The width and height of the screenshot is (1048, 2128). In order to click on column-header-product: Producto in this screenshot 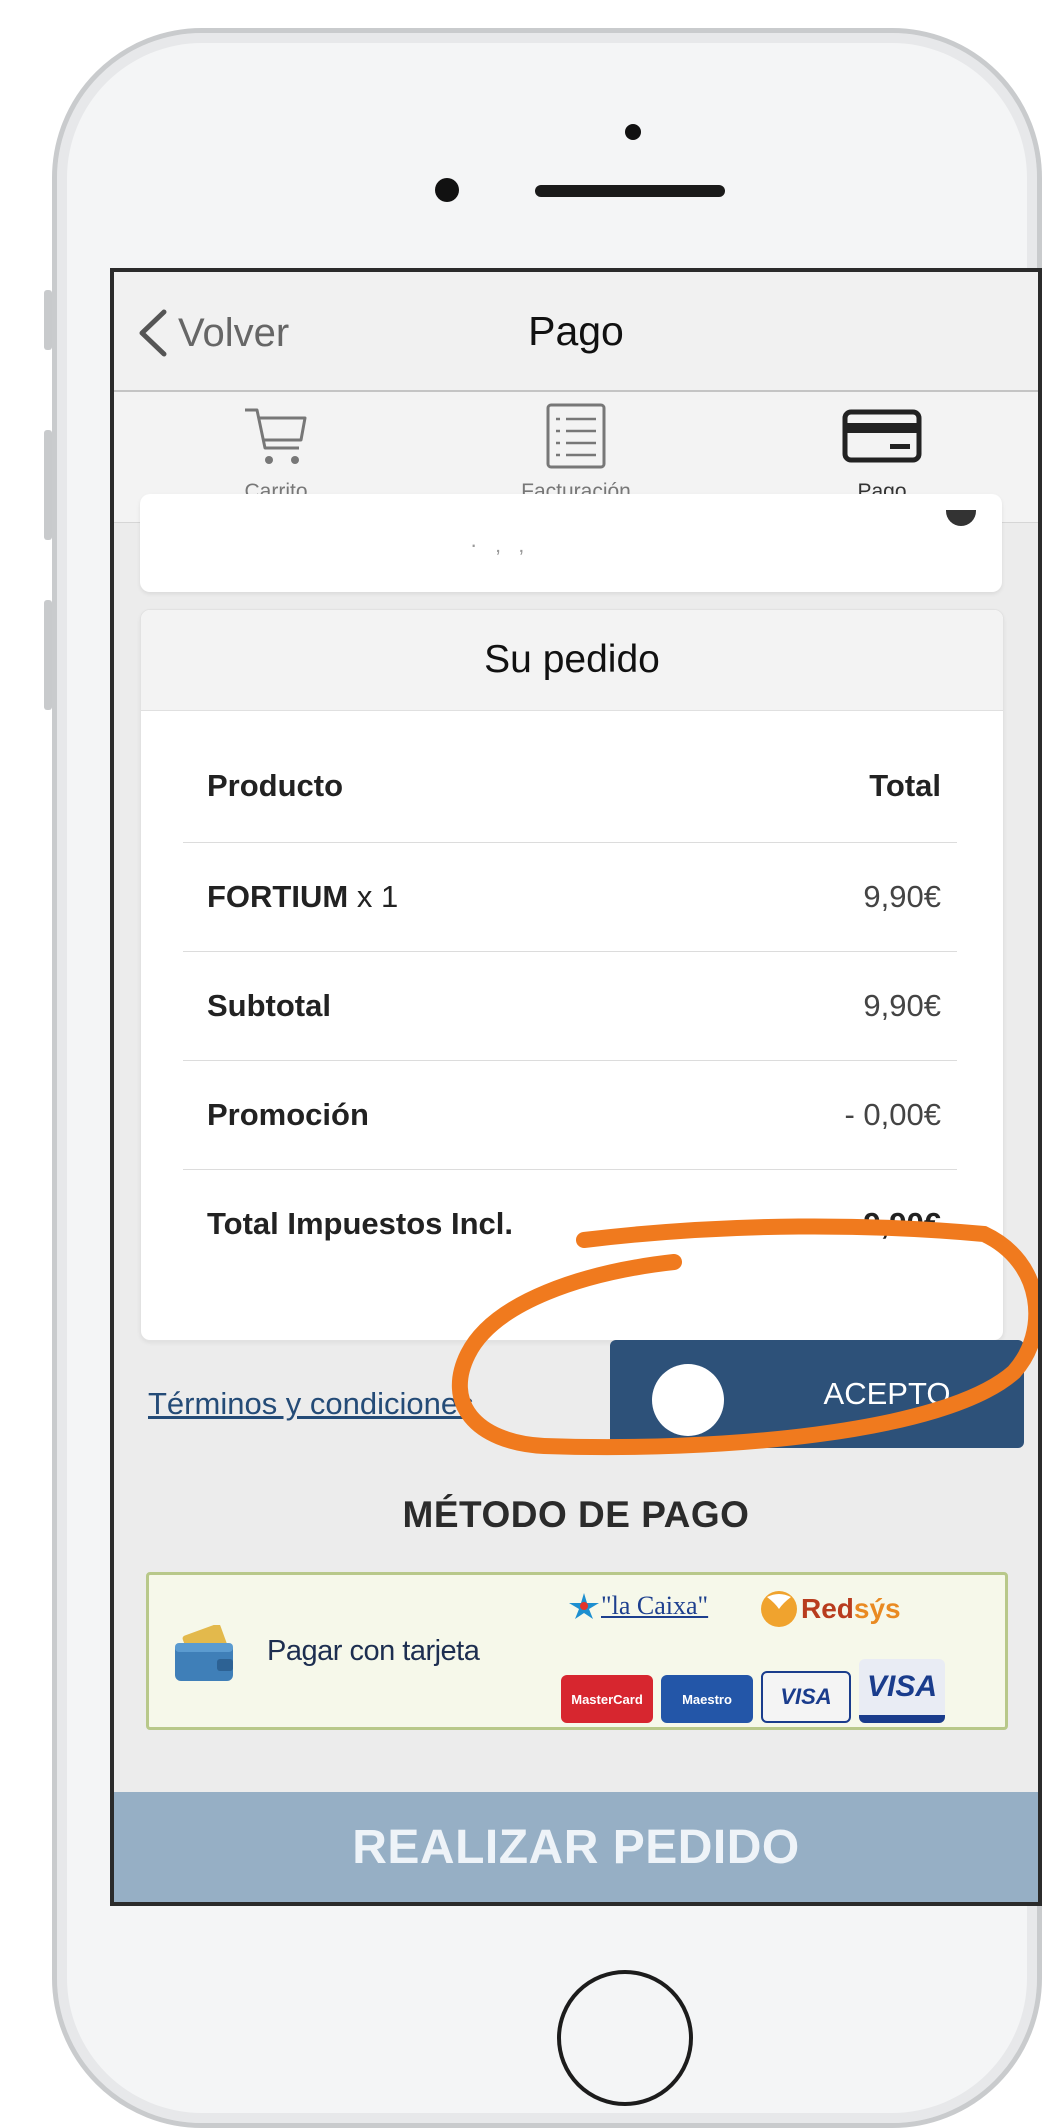, I will do `click(275, 785)`.